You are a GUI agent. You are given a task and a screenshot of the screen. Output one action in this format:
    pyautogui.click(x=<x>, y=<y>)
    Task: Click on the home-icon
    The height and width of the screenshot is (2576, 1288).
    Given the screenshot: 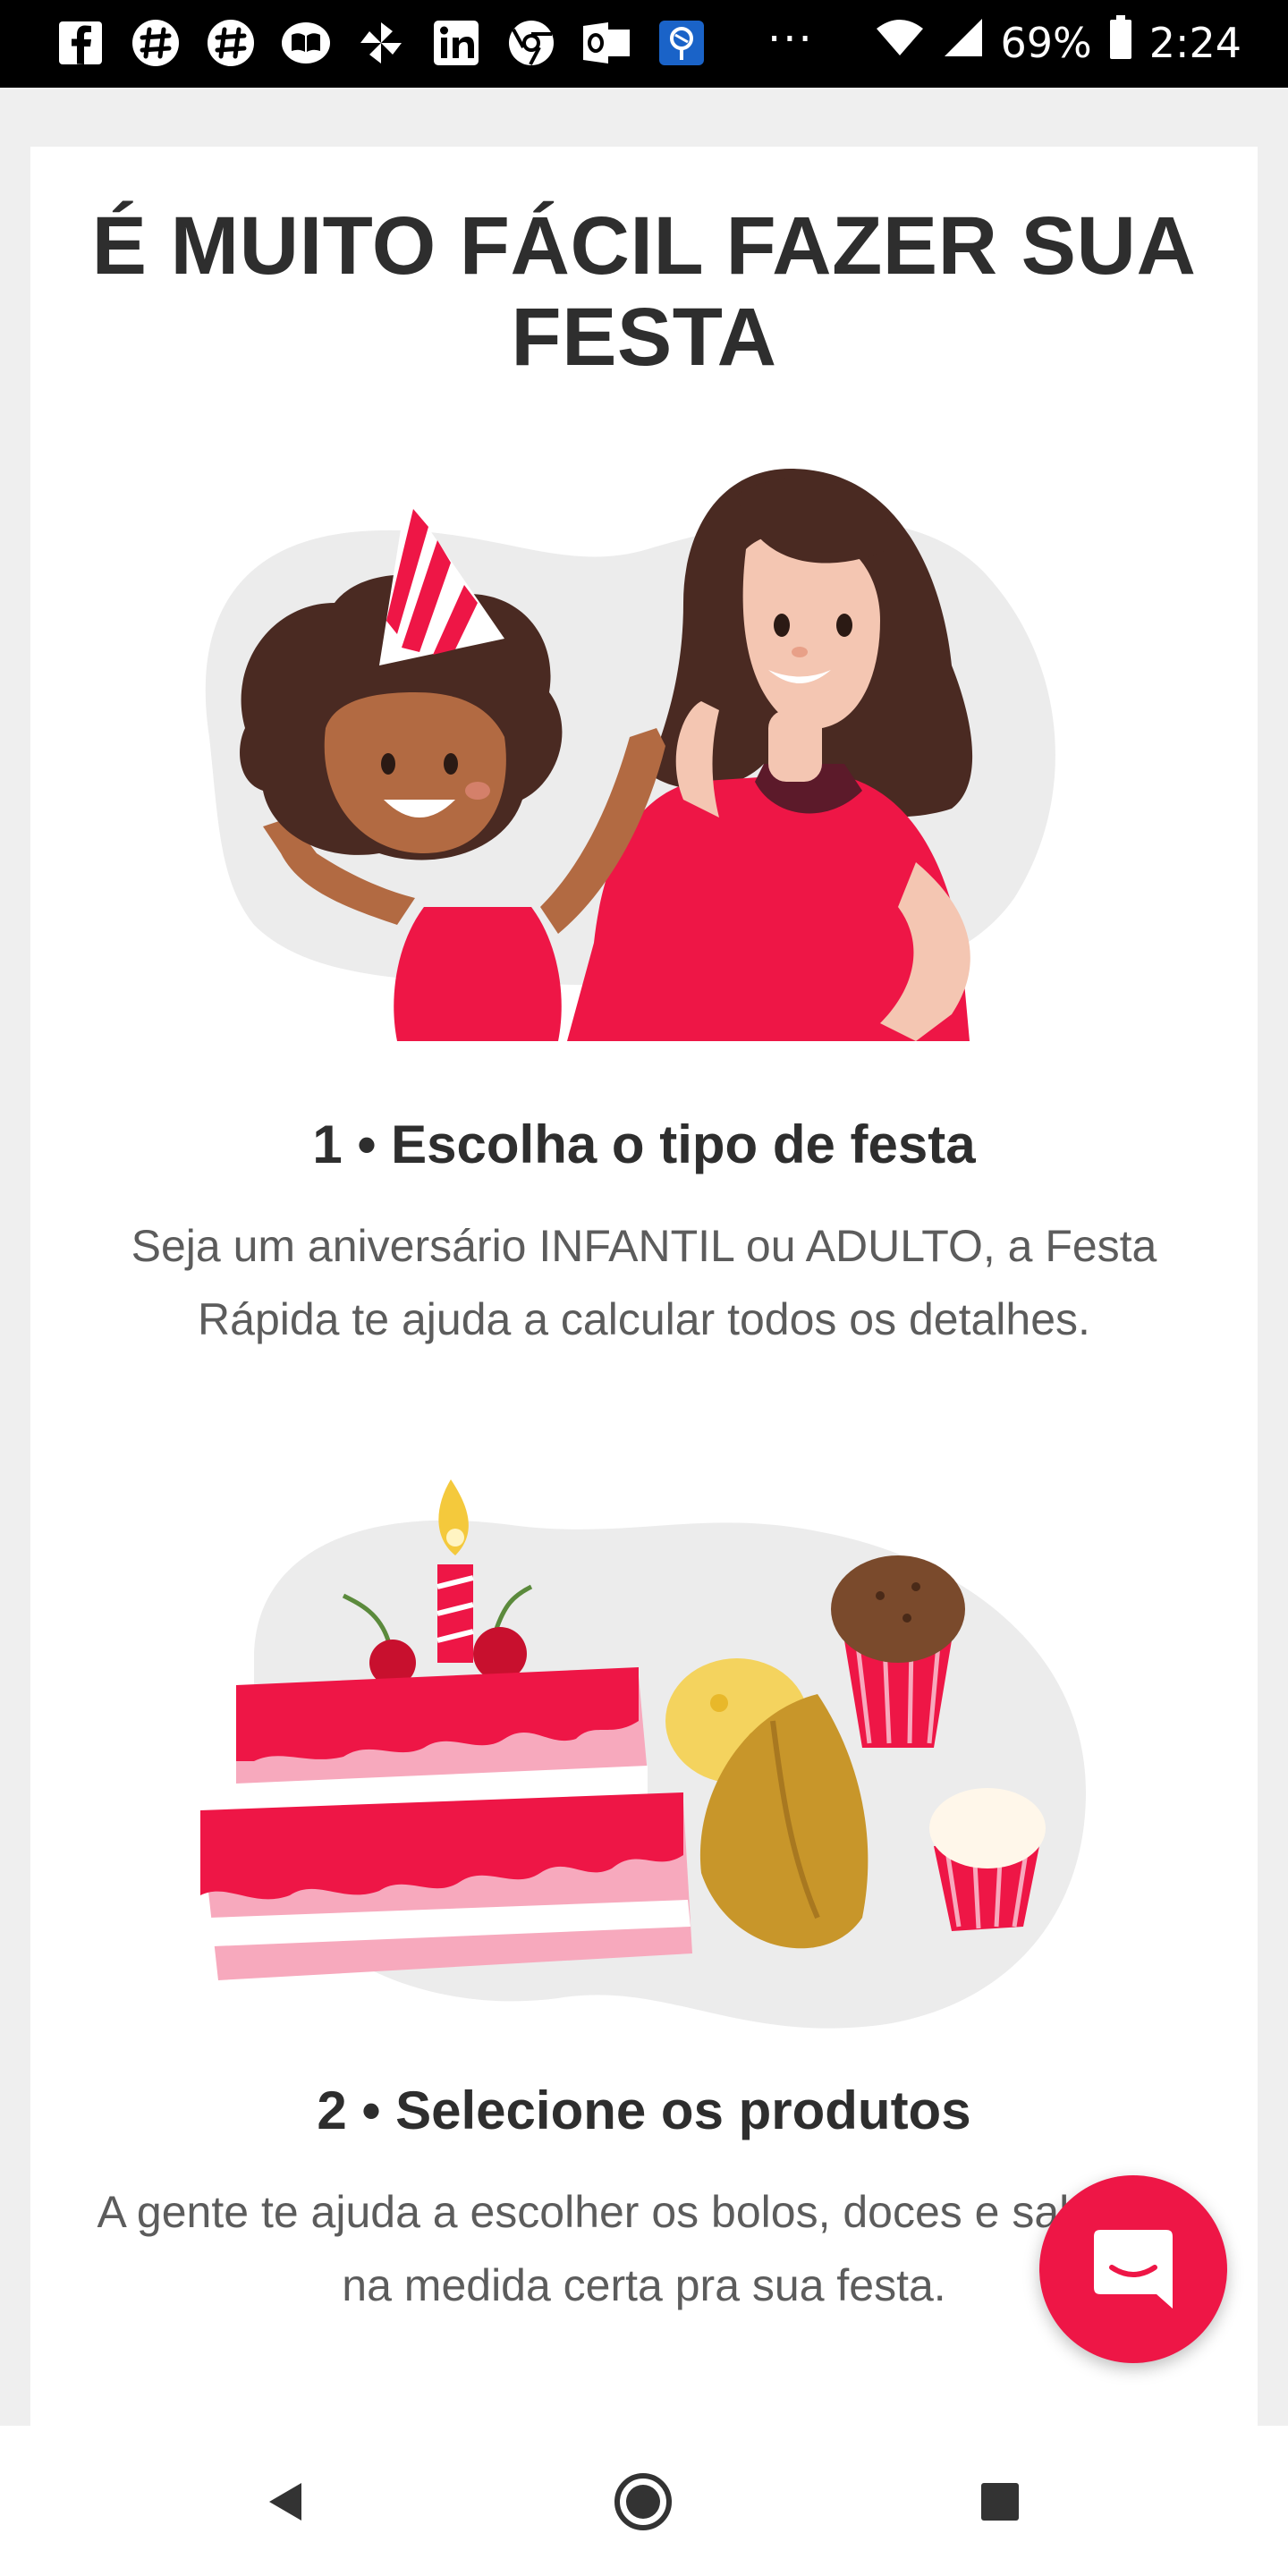 What is the action you would take?
    pyautogui.click(x=643, y=2501)
    